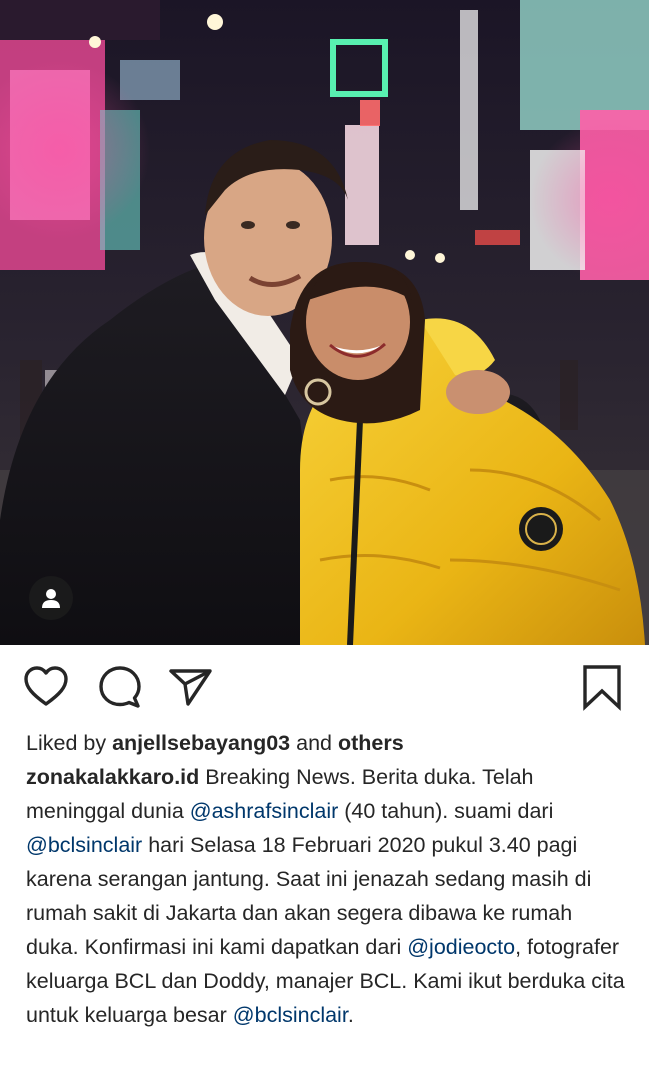  What do you see at coordinates (201, 743) in the screenshot?
I see `liked-by-username: anjellsebayang03` at bounding box center [201, 743].